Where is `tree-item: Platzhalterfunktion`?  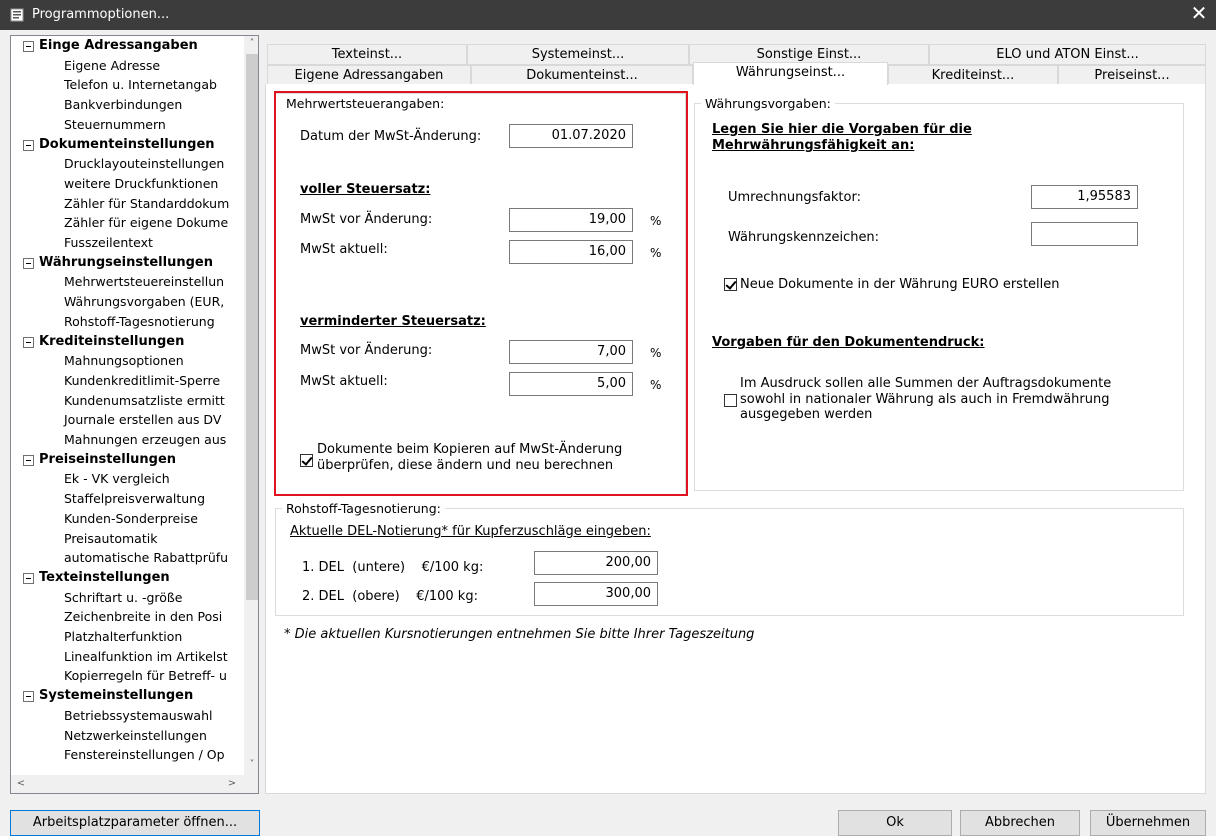 tree-item: Platzhalterfunktion is located at coordinates (123, 637).